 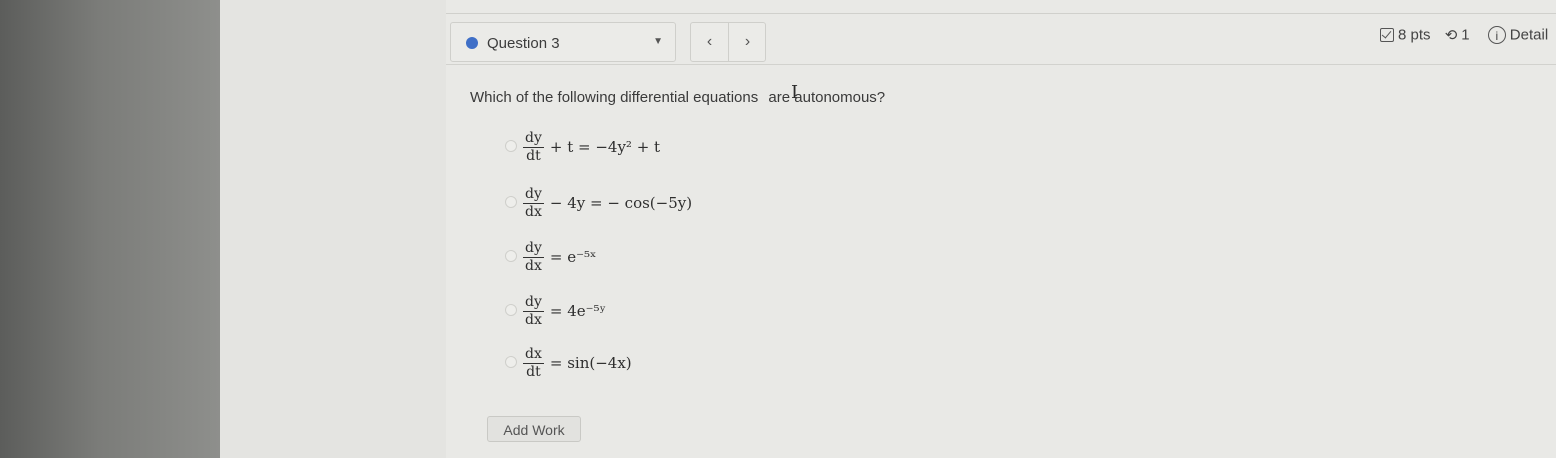 What do you see at coordinates (710, 42) in the screenshot?
I see `prev-question-button: ‹` at bounding box center [710, 42].